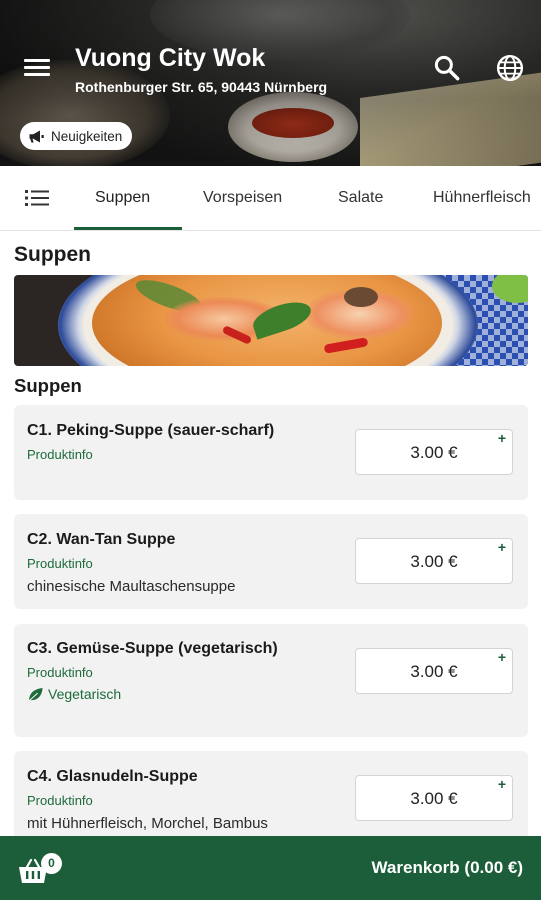  What do you see at coordinates (52, 254) in the screenshot?
I see `category-title: Suppen` at bounding box center [52, 254].